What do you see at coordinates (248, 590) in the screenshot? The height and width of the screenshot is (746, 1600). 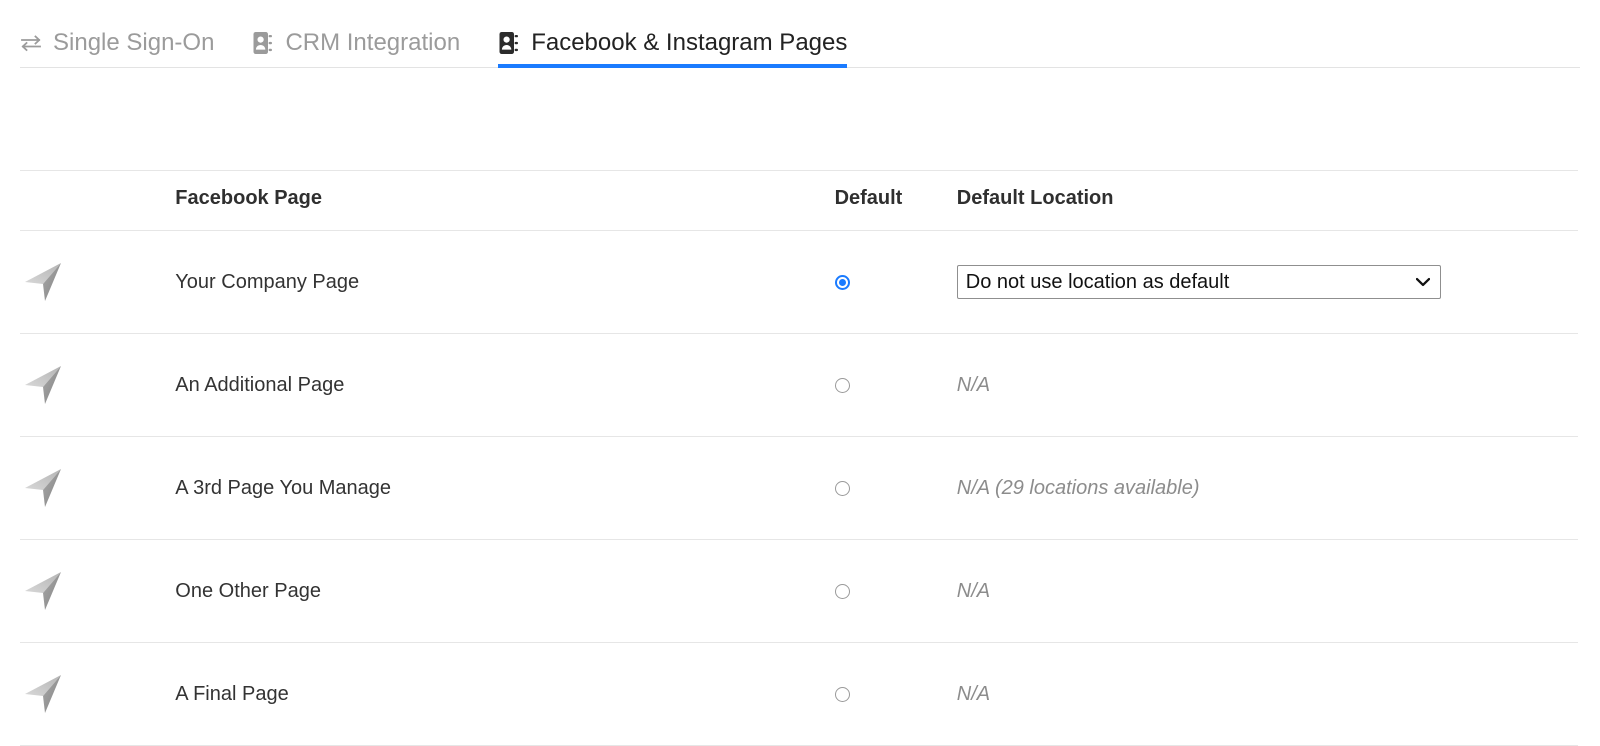 I see `page-name-cell: One Other Page` at bounding box center [248, 590].